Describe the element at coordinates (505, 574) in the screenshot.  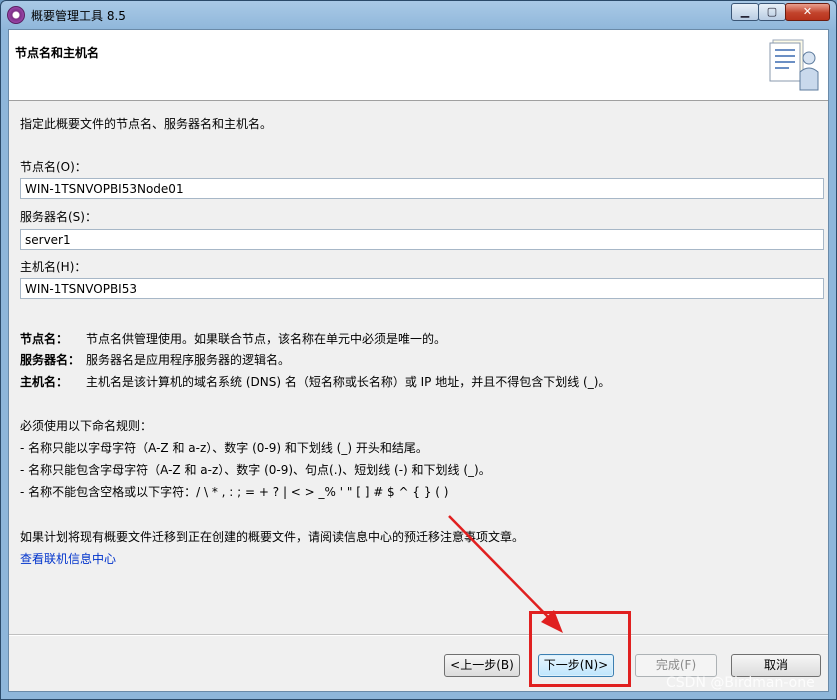
I see `annotation-arrow-icon` at that location.